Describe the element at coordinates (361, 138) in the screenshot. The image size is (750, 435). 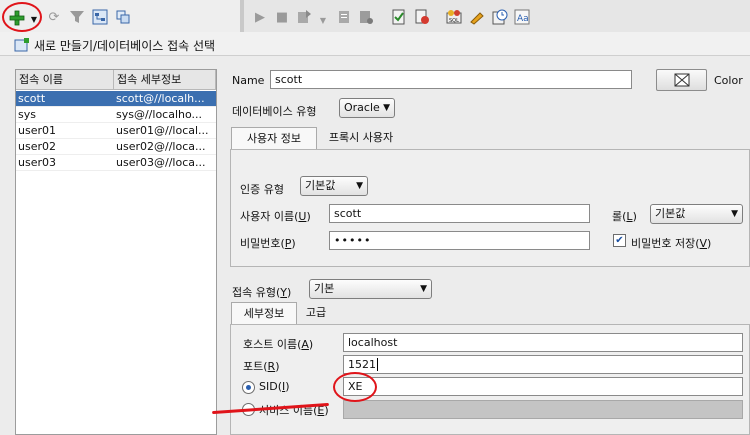
I see `tab-proxy-user: 프록시 사용자` at that location.